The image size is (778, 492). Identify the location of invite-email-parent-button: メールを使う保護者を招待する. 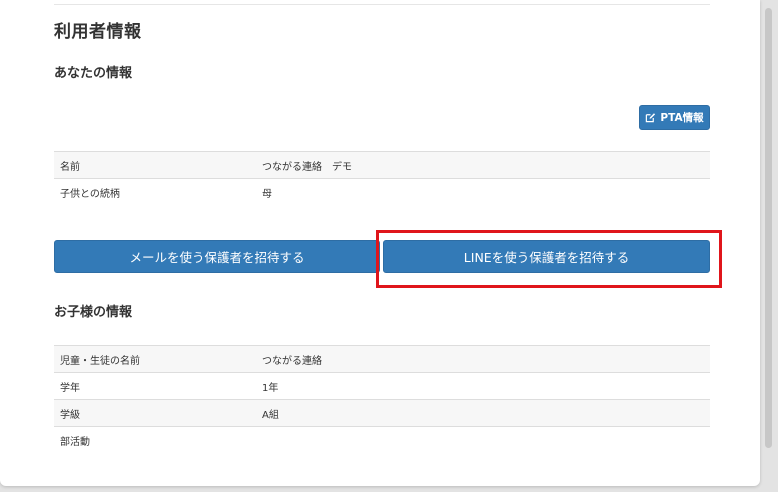
(217, 256).